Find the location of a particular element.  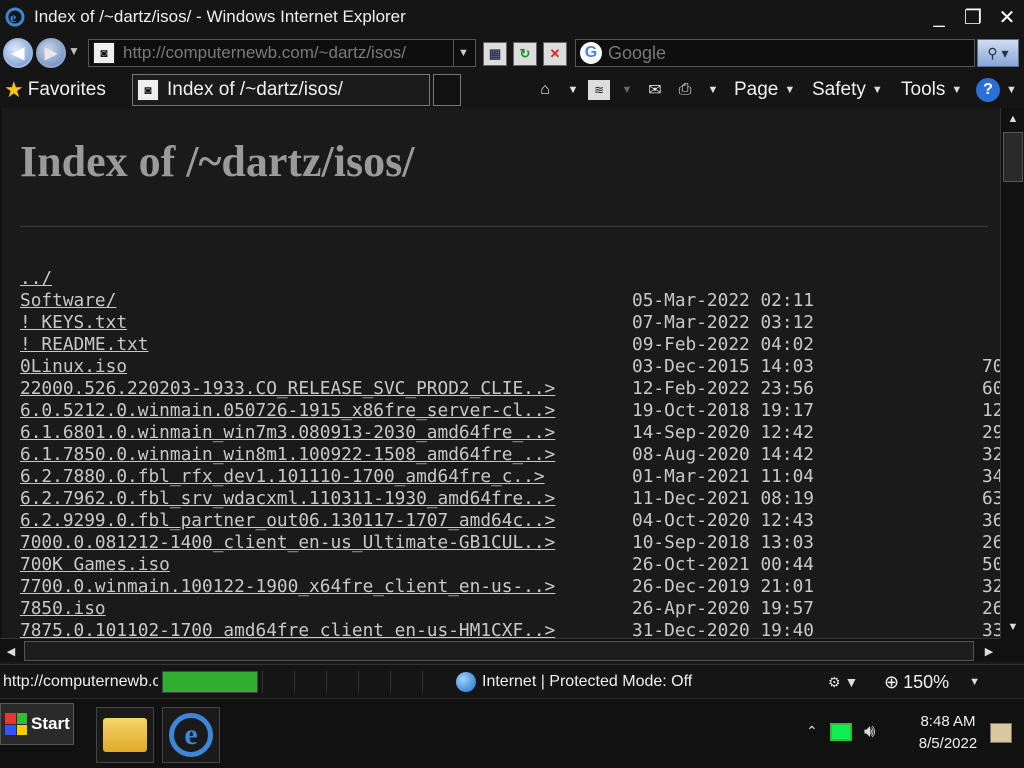

horizontal-scroll-thumb is located at coordinates (499, 651).